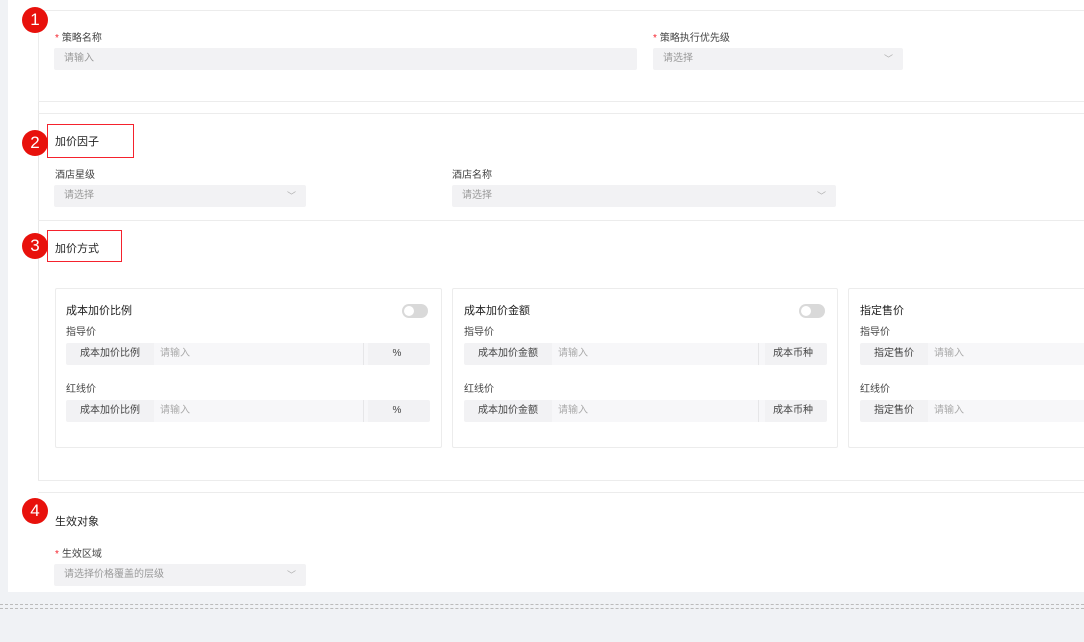 This screenshot has height=642, width=1084. Describe the element at coordinates (691, 38) in the screenshot. I see `priority-label: * 策略执行优先级` at that location.